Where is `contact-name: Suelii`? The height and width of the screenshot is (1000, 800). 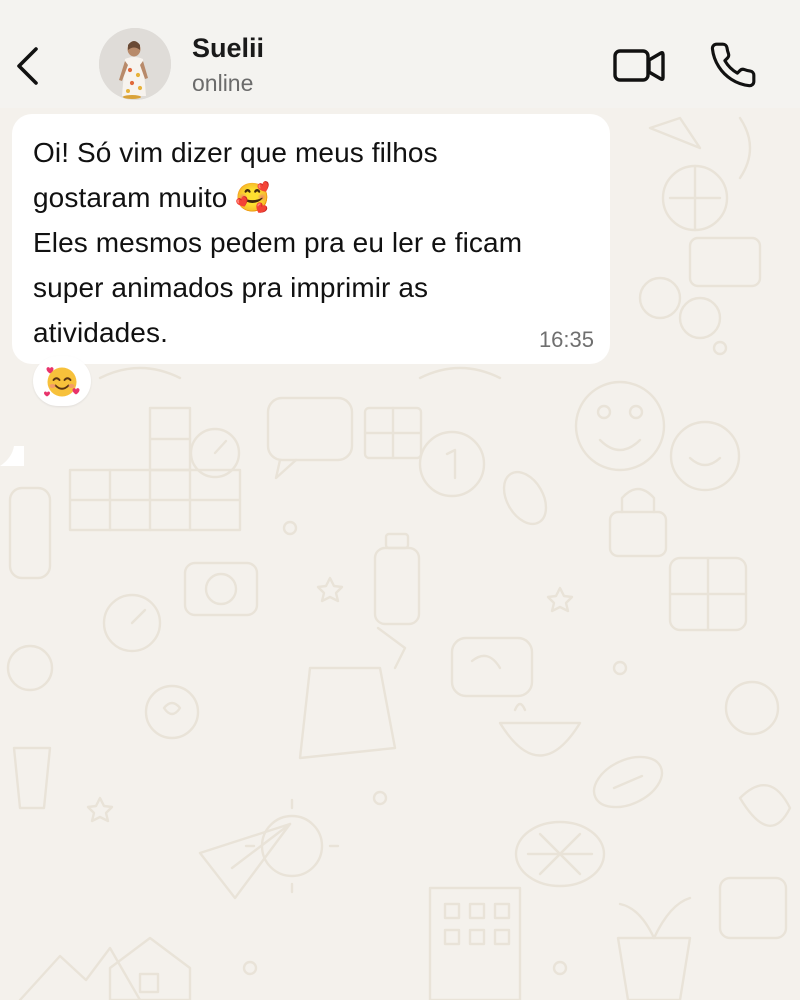 contact-name: Suelii is located at coordinates (228, 48).